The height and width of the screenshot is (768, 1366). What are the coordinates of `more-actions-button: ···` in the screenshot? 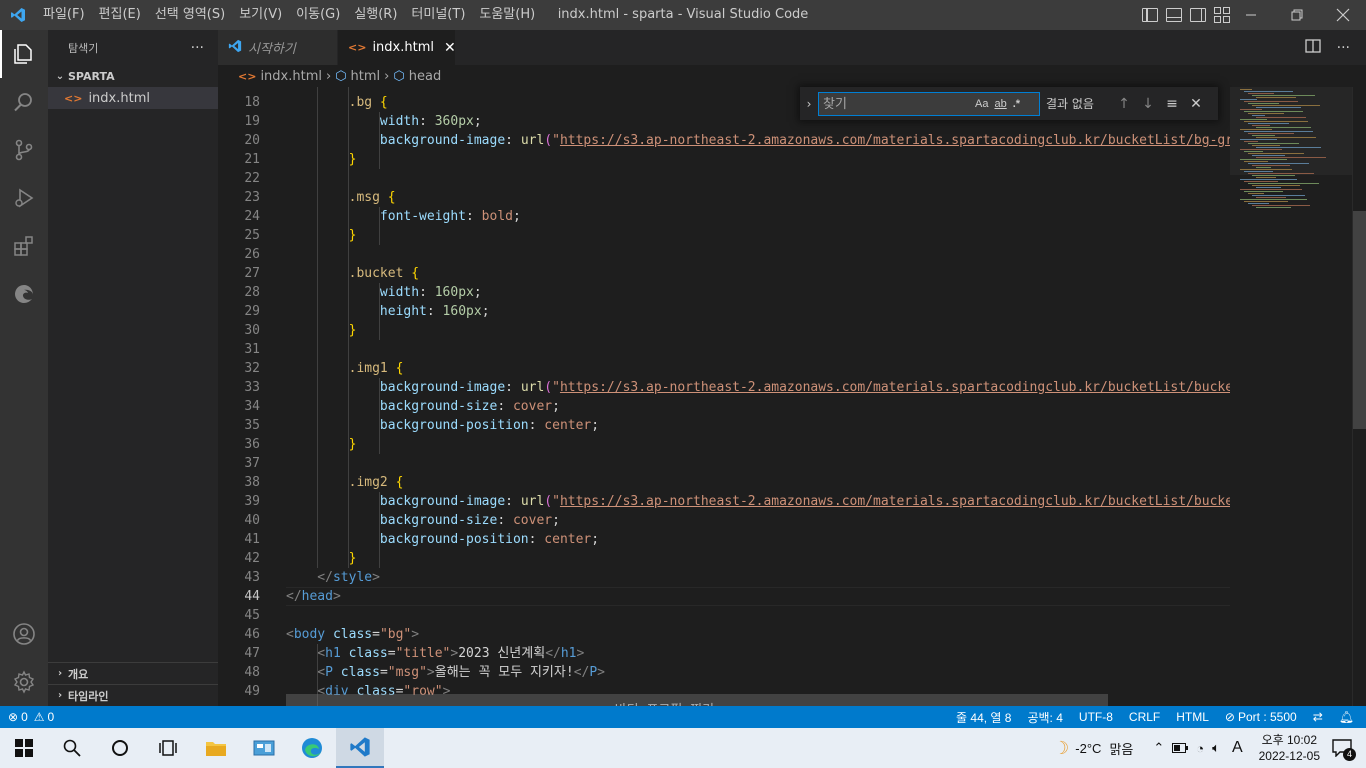 It's located at (197, 48).